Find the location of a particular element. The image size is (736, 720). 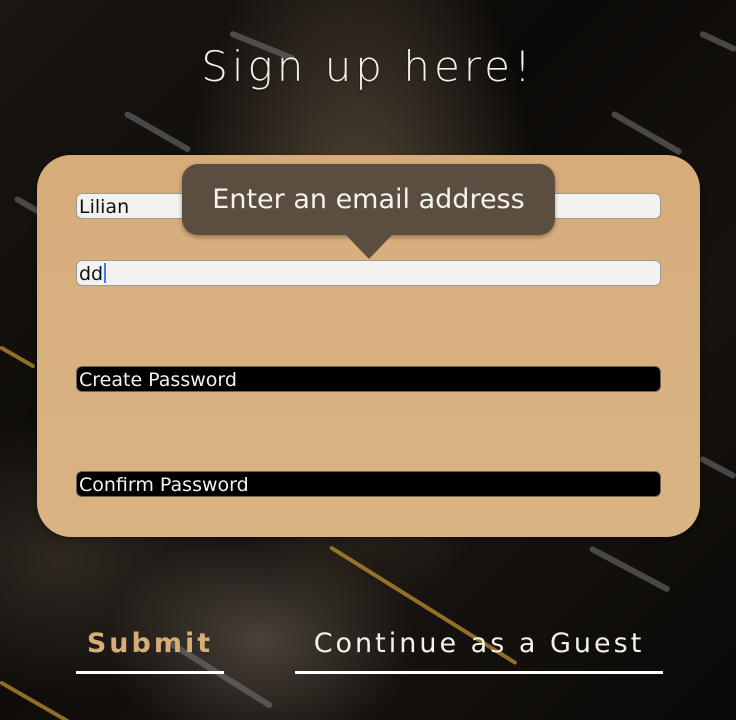

create-password-placeholder: Create Password is located at coordinates (158, 380).